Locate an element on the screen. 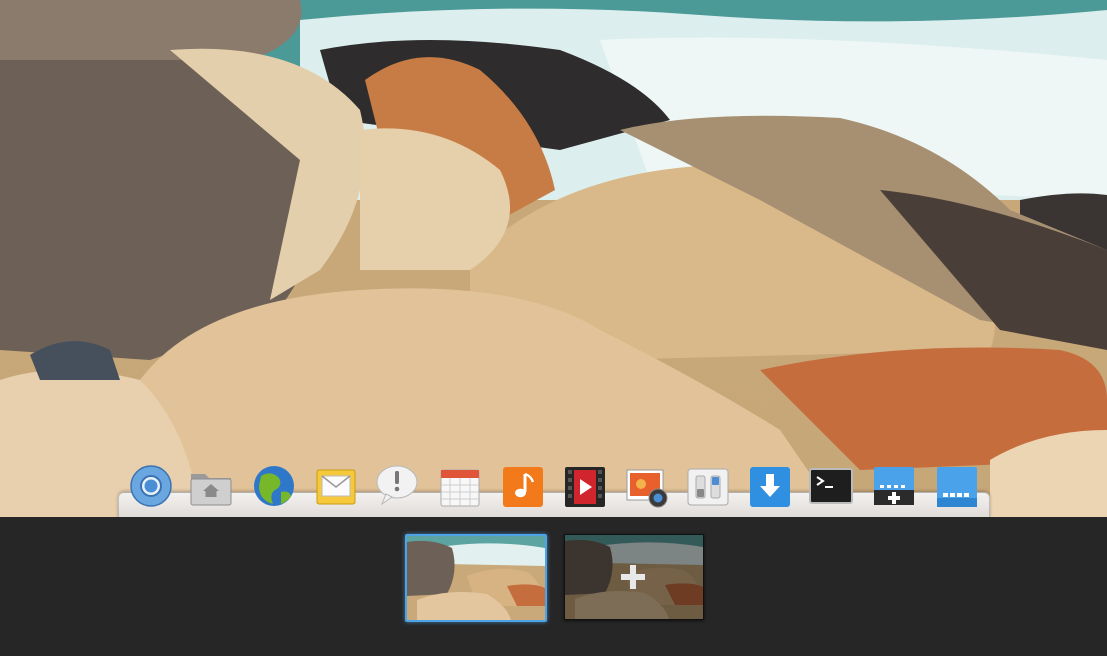 Image resolution: width=1107 pixels, height=656 pixels. dock-icons is located at coordinates (558, 487).